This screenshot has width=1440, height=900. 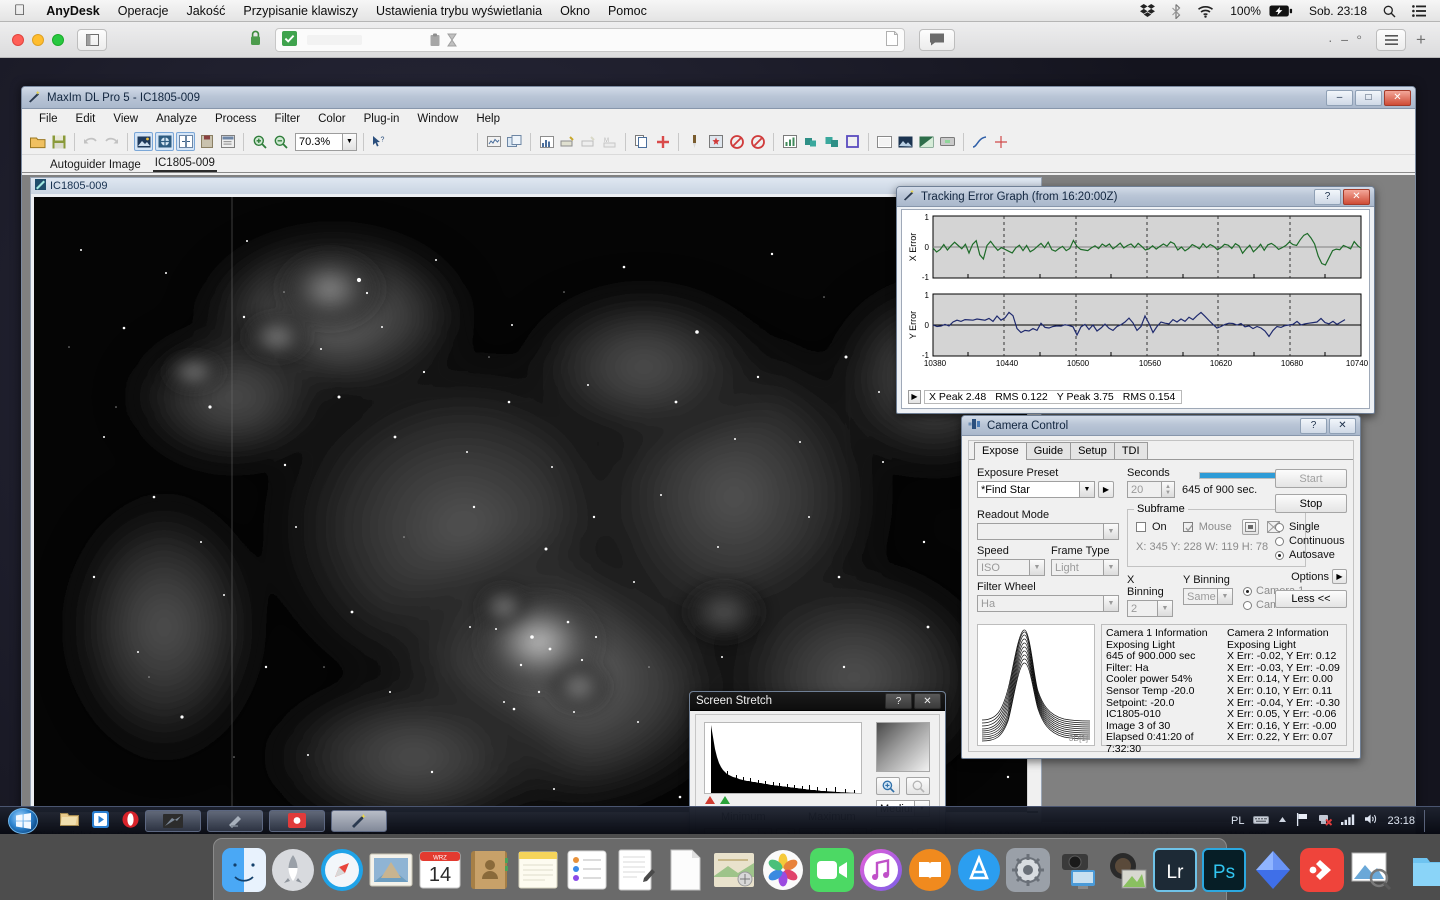 I want to click on x-binning-combo: 2 ▼, so click(x=1150, y=608).